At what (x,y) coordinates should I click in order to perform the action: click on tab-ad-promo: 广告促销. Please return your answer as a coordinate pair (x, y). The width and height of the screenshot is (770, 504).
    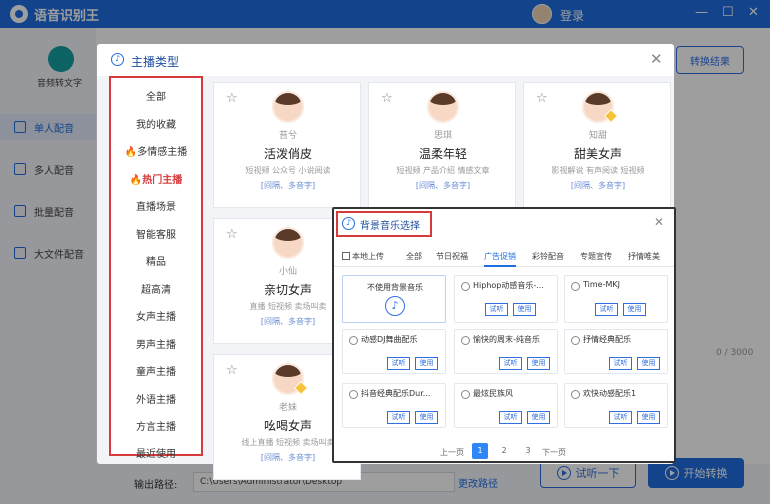
    Looking at the image, I should click on (500, 259).